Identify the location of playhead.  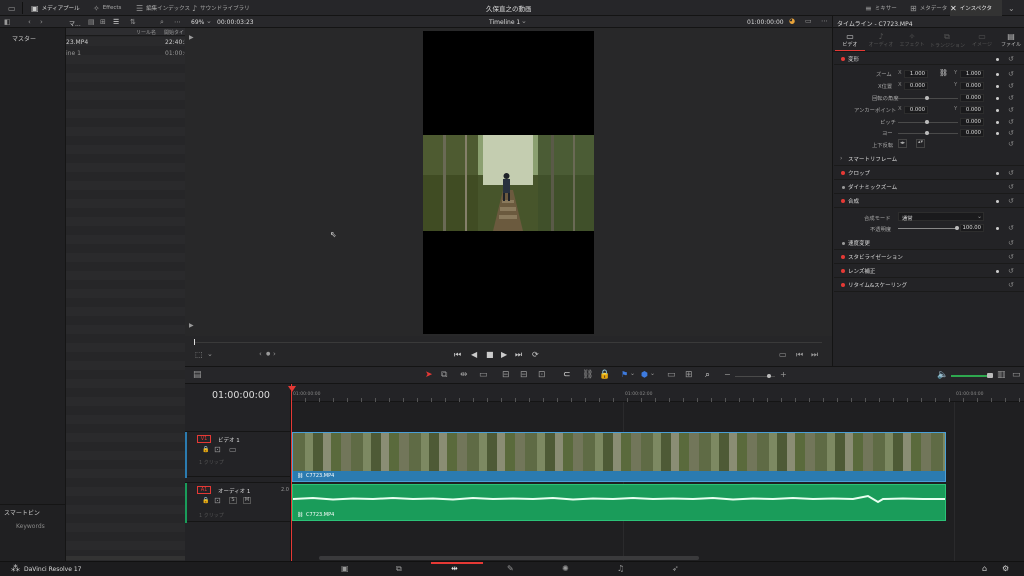
(291, 472).